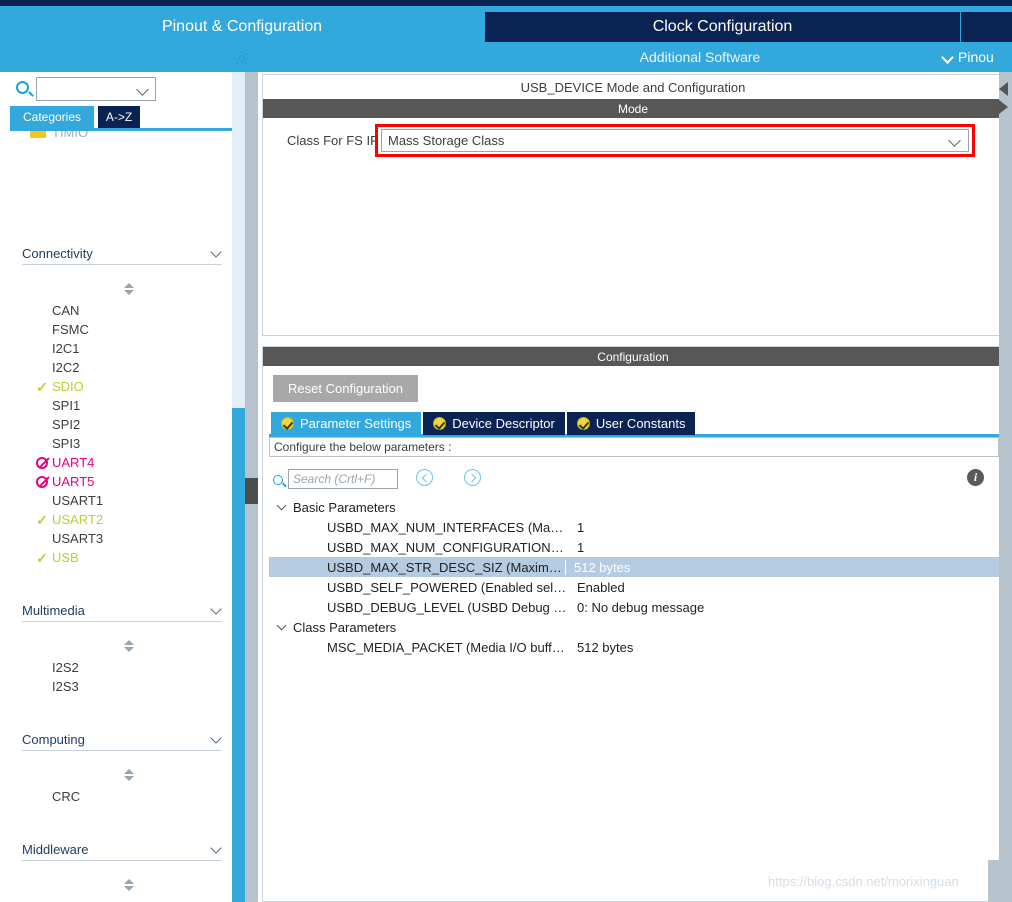  Describe the element at coordinates (123, 519) in the screenshot. I see `ip-item-usart2: ✓ USART2` at that location.